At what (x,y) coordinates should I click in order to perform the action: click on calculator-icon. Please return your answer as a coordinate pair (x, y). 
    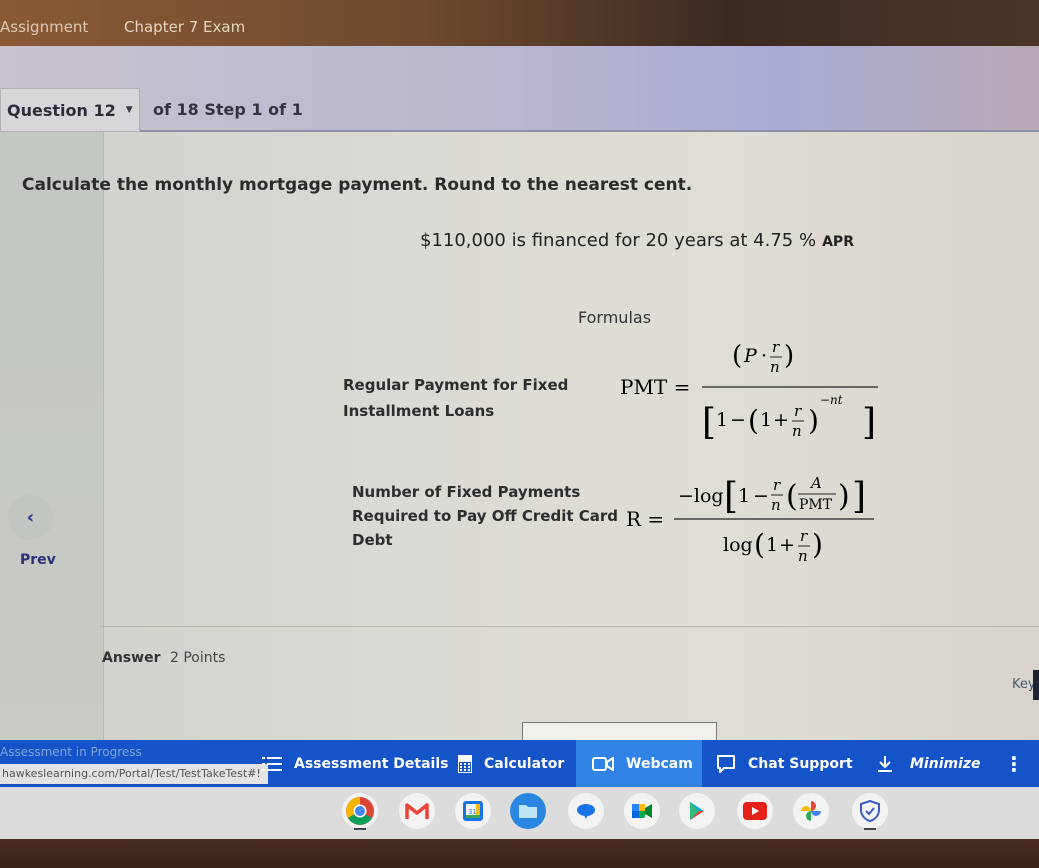
    Looking at the image, I should click on (465, 763).